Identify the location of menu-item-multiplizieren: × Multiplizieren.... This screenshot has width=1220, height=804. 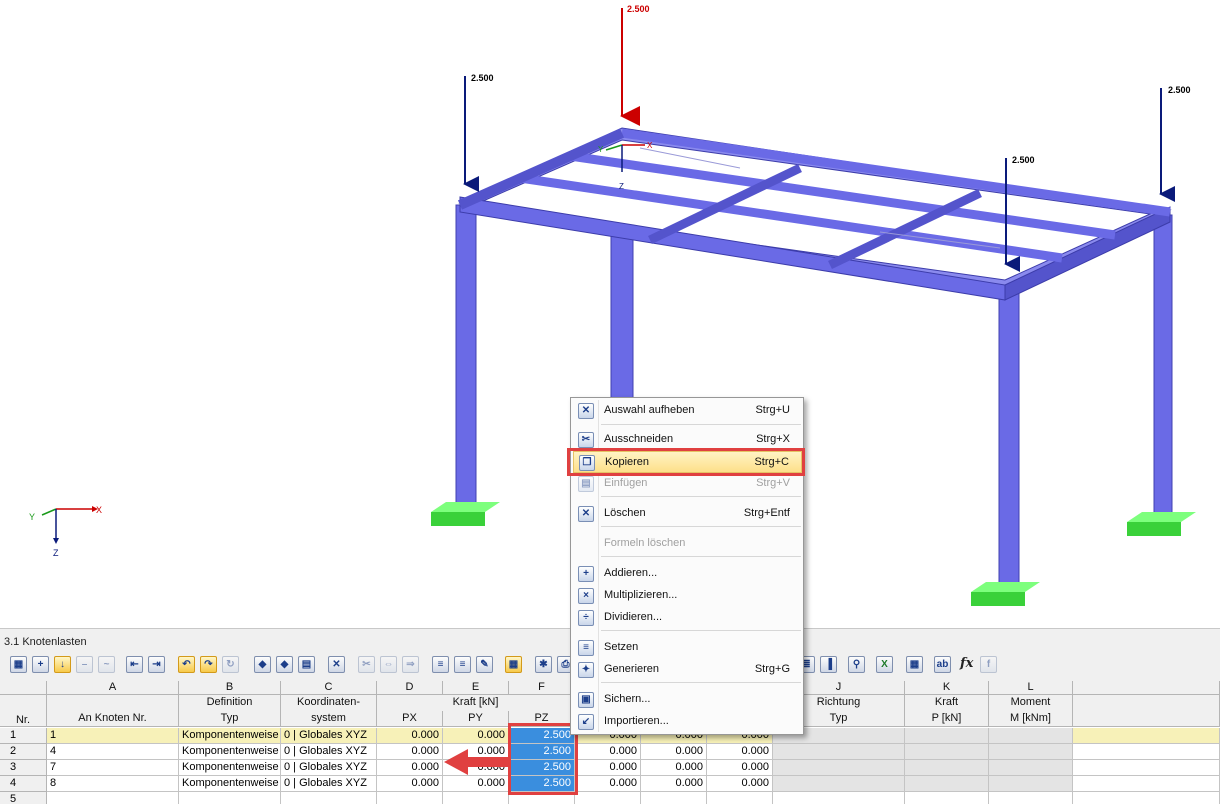
(687, 596).